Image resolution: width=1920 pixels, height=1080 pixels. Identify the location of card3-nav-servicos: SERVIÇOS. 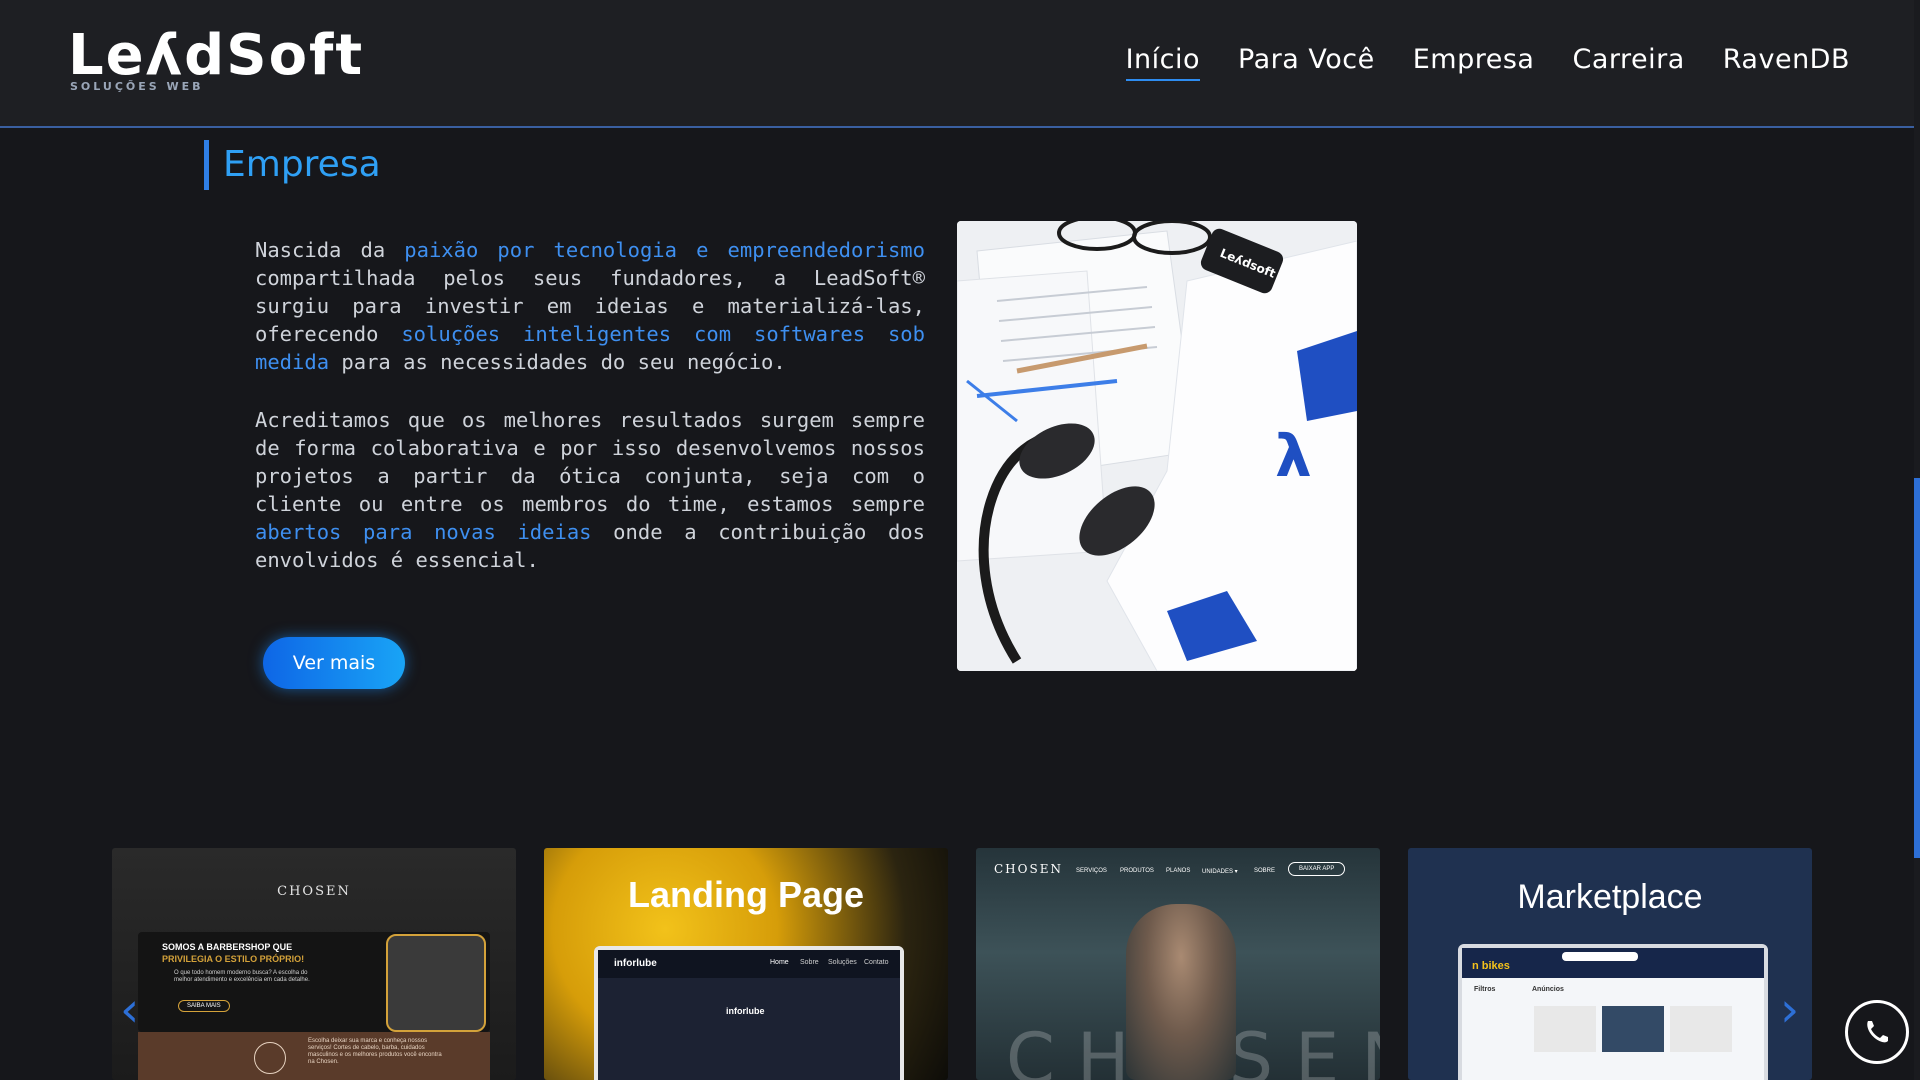
(1091, 871).